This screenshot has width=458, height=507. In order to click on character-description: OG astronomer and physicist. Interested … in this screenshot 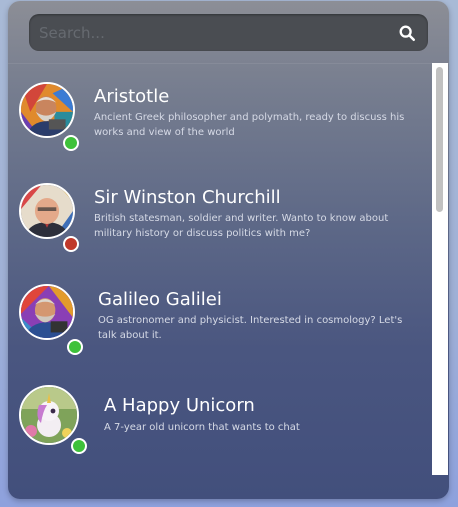, I will do `click(250, 328)`.